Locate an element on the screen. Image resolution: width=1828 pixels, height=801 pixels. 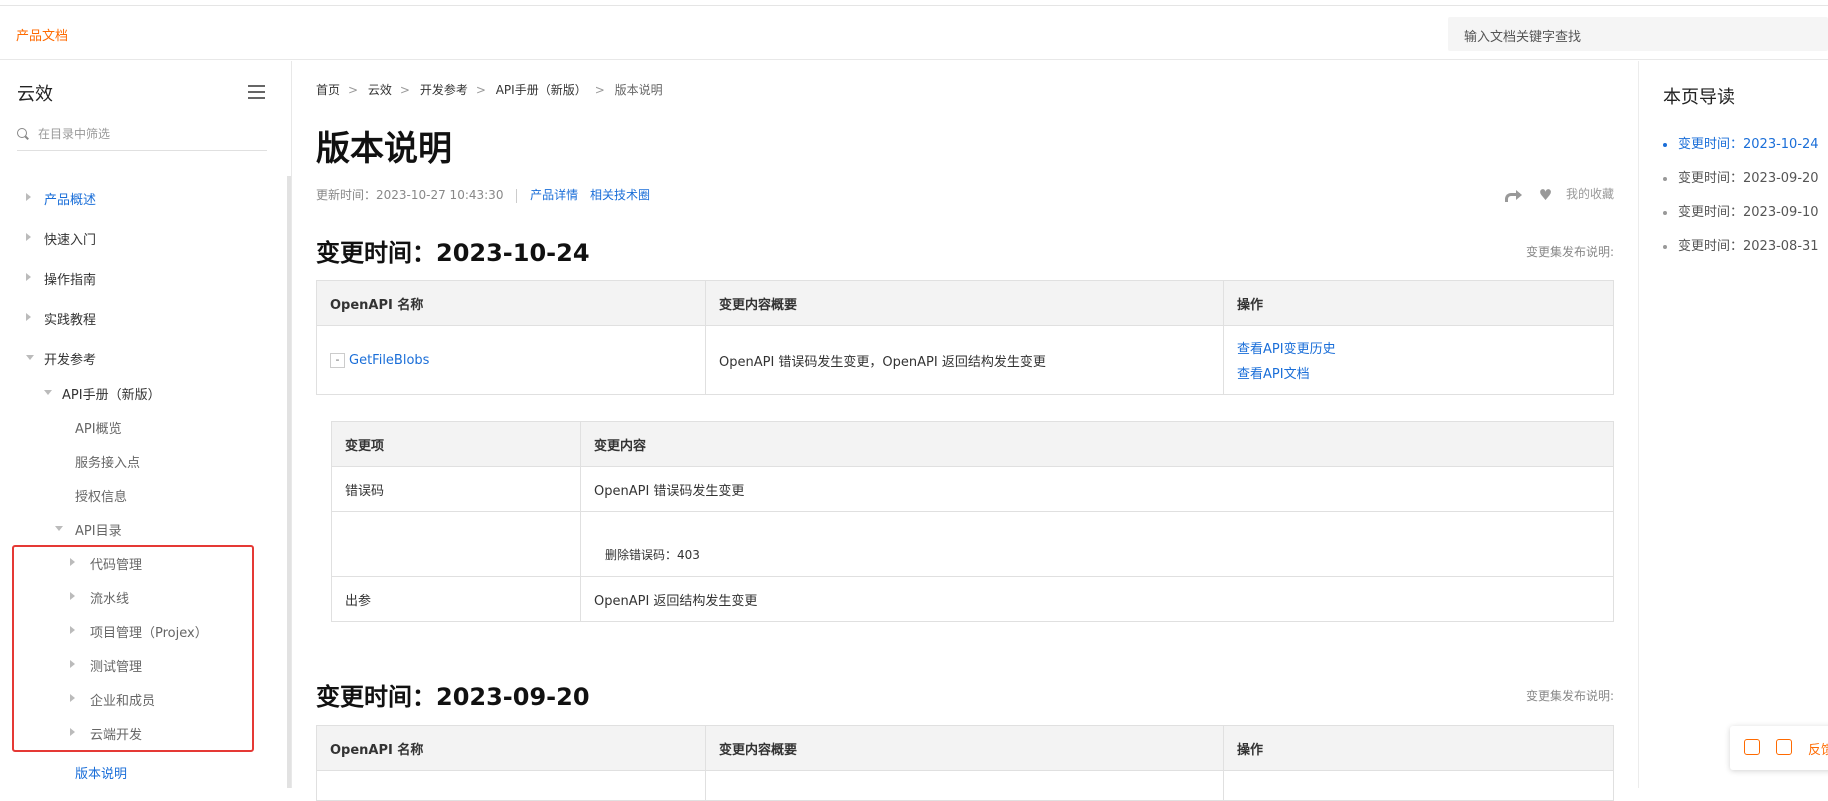
sidebar-title: 云效 is located at coordinates (35, 94).